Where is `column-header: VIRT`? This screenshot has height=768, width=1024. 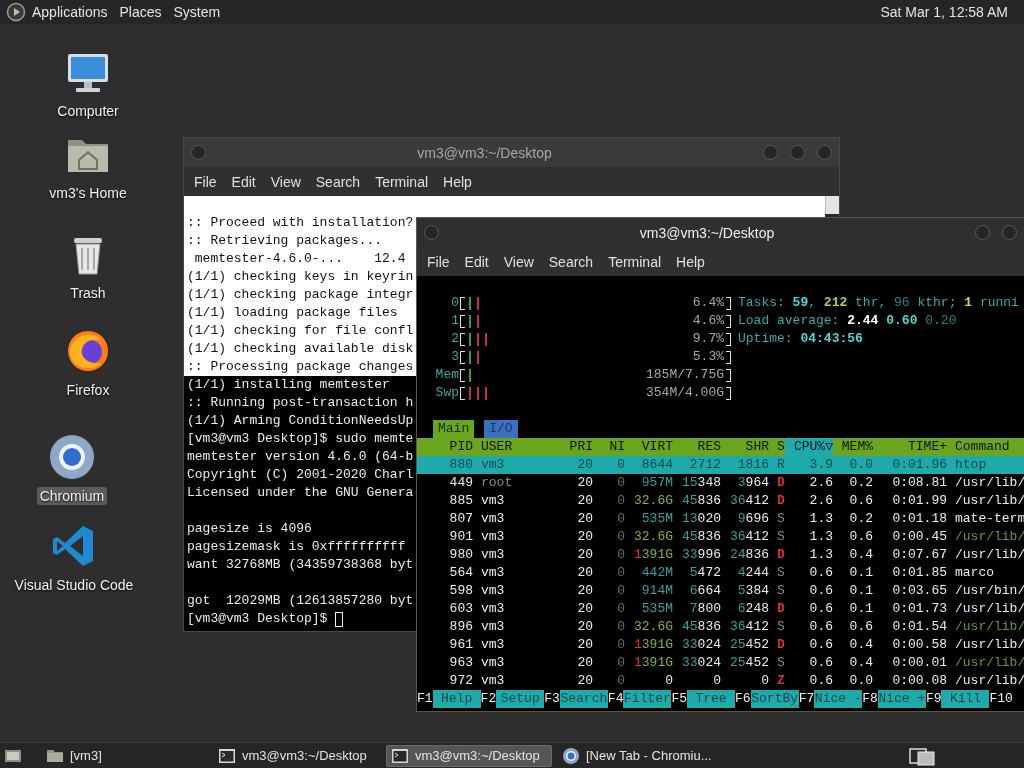 column-header: VIRT is located at coordinates (649, 447).